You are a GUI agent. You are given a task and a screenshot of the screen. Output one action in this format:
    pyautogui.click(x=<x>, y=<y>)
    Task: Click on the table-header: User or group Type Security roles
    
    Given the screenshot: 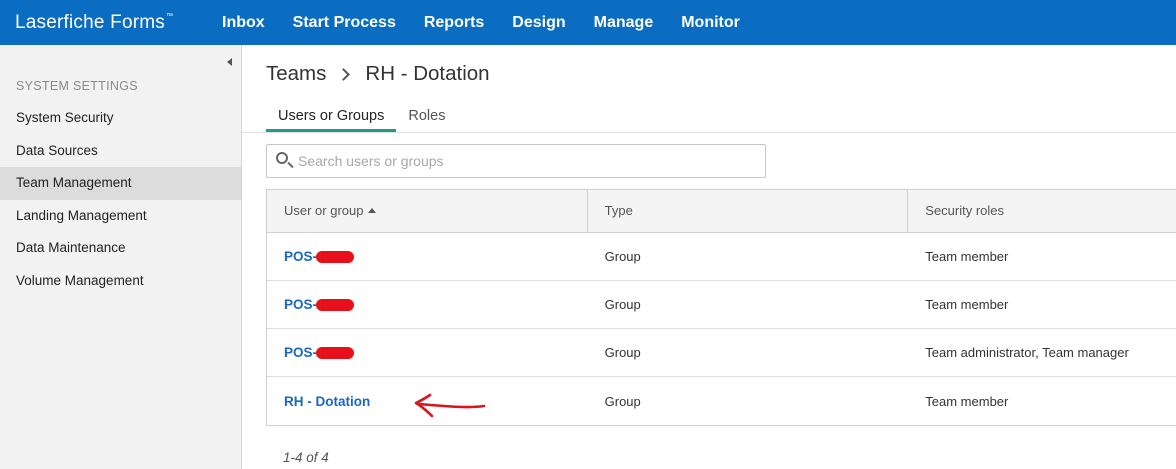 What is the action you would take?
    pyautogui.click(x=721, y=211)
    